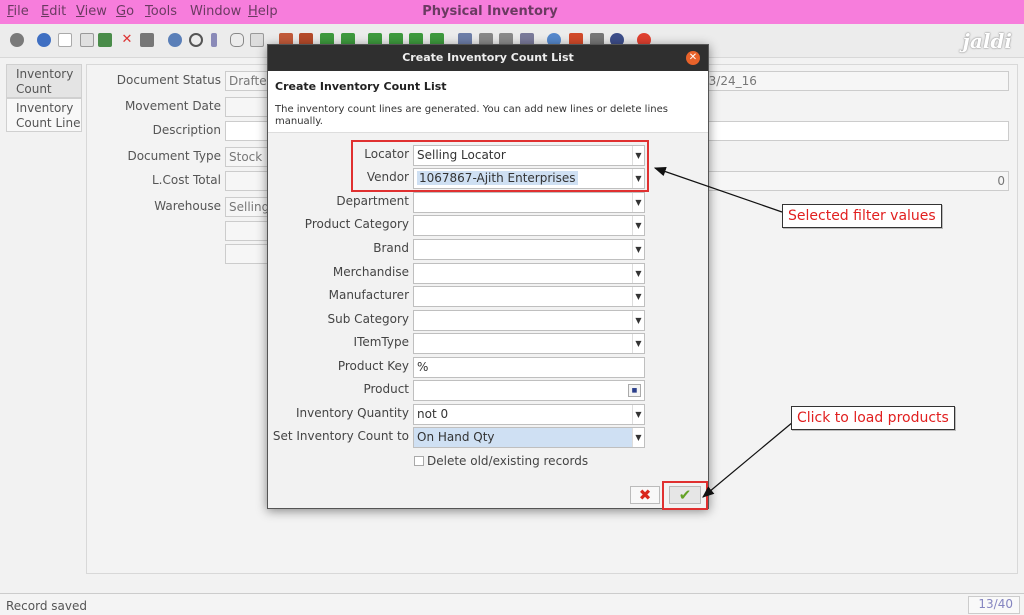  Describe the element at coordinates (352, 413) in the screenshot. I see `inventory-quantity-label: Inventory Quantity` at that location.